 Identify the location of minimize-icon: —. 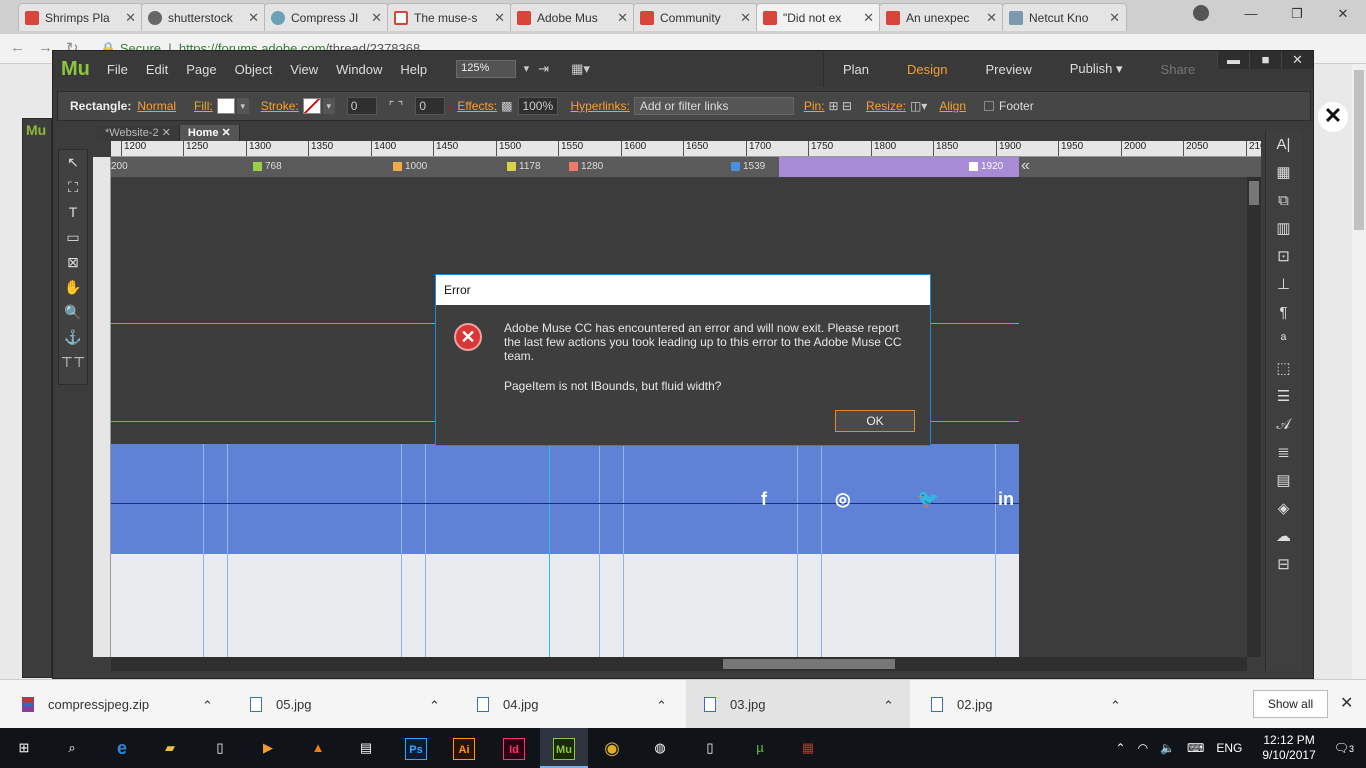
(1251, 15).